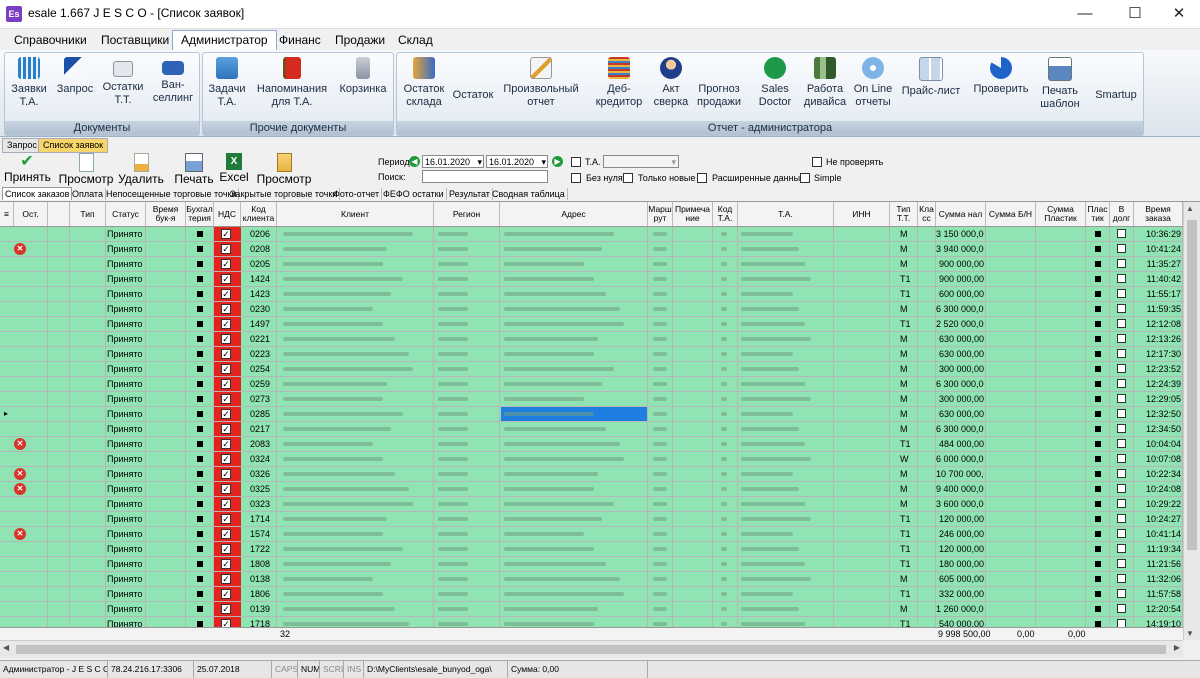  I want to click on ribbon-ostatki-tt-button: Остатки Т.Т., so click(123, 82).